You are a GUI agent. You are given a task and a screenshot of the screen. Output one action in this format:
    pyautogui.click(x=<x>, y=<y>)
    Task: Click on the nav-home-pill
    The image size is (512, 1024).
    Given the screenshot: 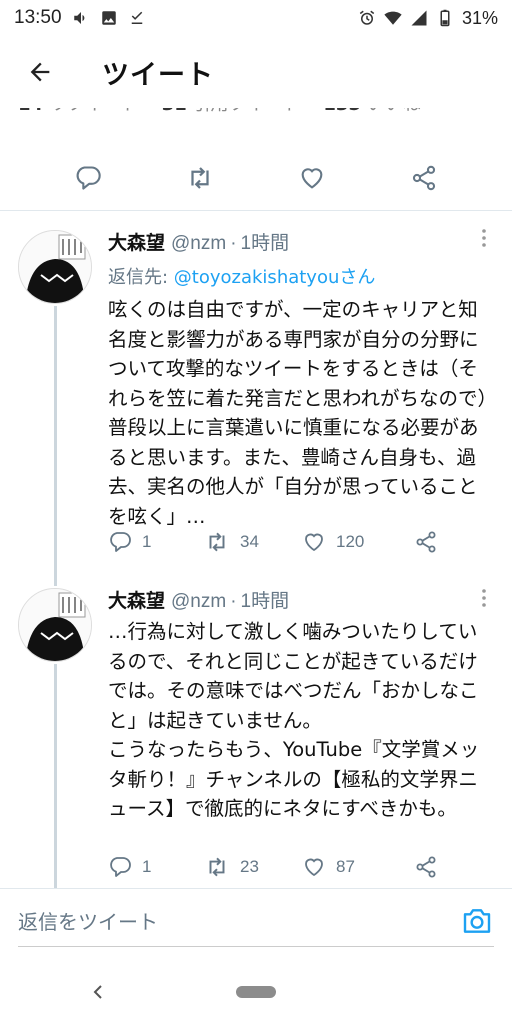 What is the action you would take?
    pyautogui.click(x=256, y=992)
    